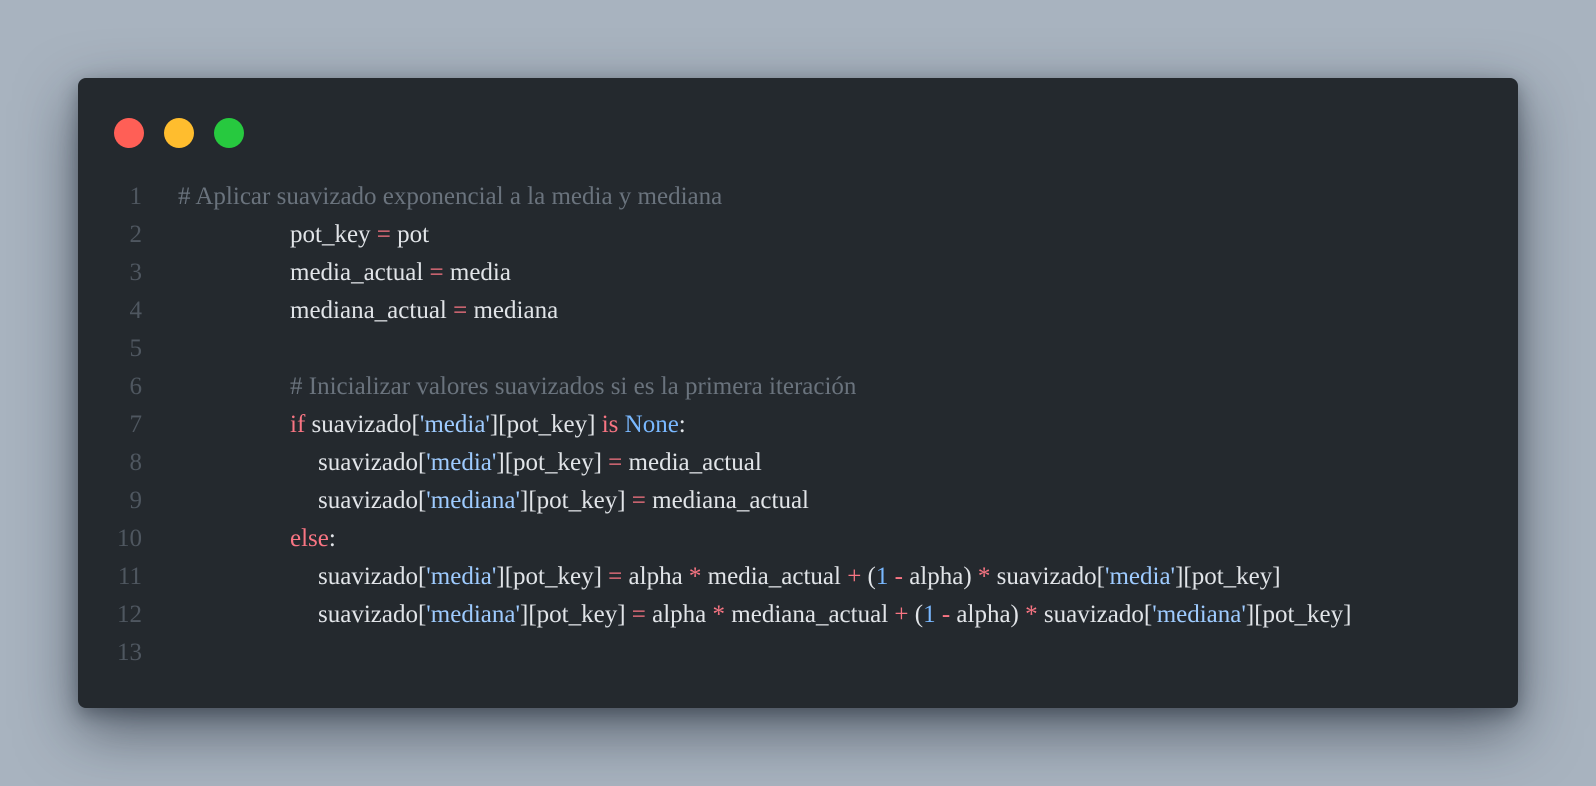 This screenshot has width=1596, height=786. I want to click on line-number: 11, so click(129, 576).